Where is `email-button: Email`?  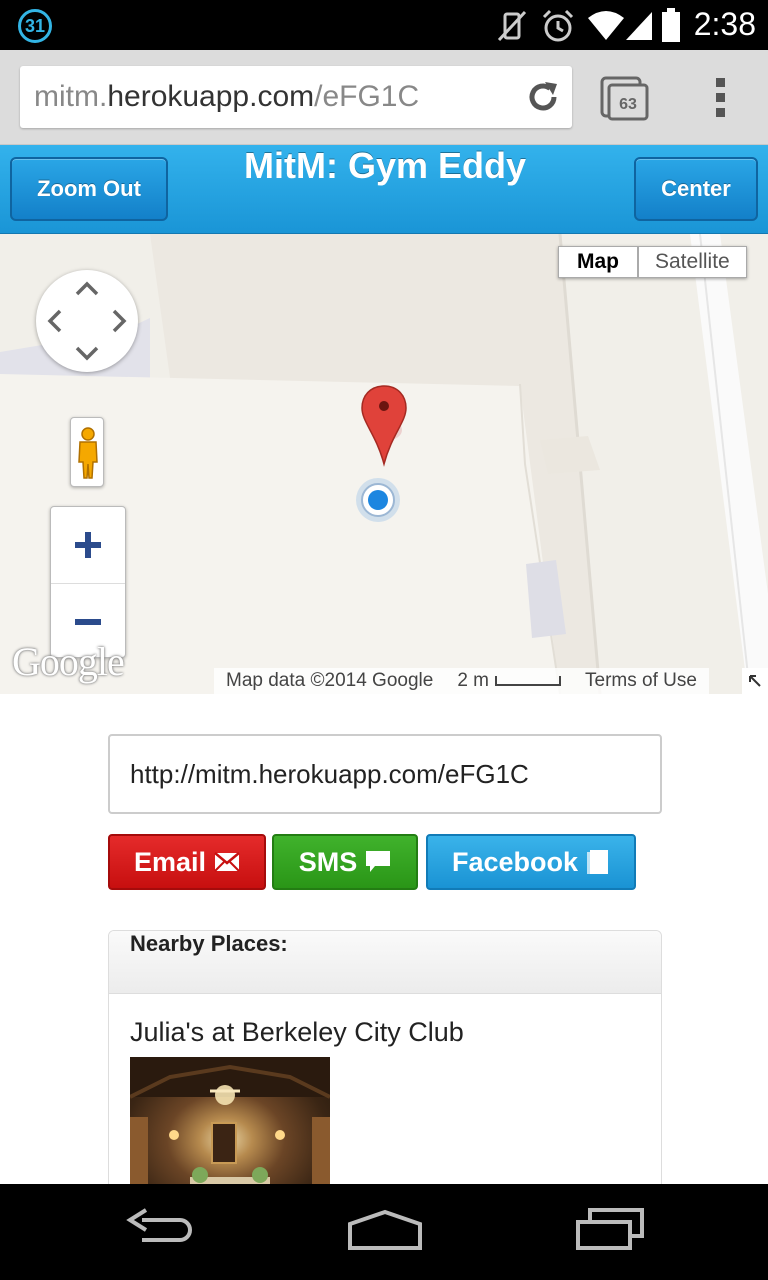 email-button: Email is located at coordinates (187, 862).